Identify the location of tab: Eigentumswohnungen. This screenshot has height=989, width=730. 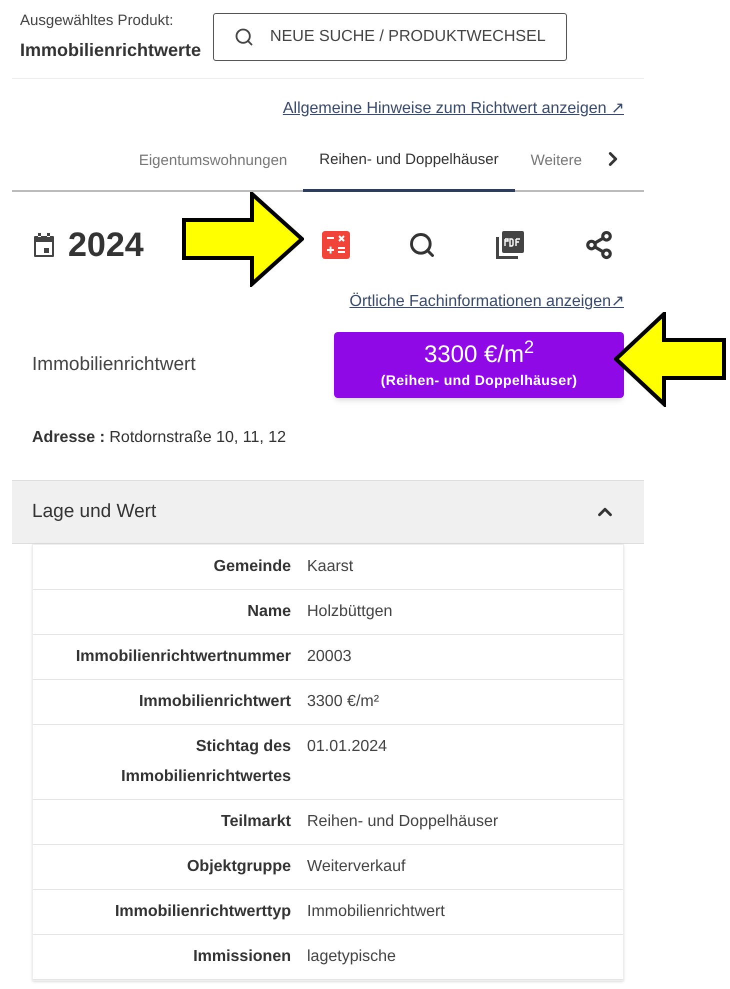
(213, 168).